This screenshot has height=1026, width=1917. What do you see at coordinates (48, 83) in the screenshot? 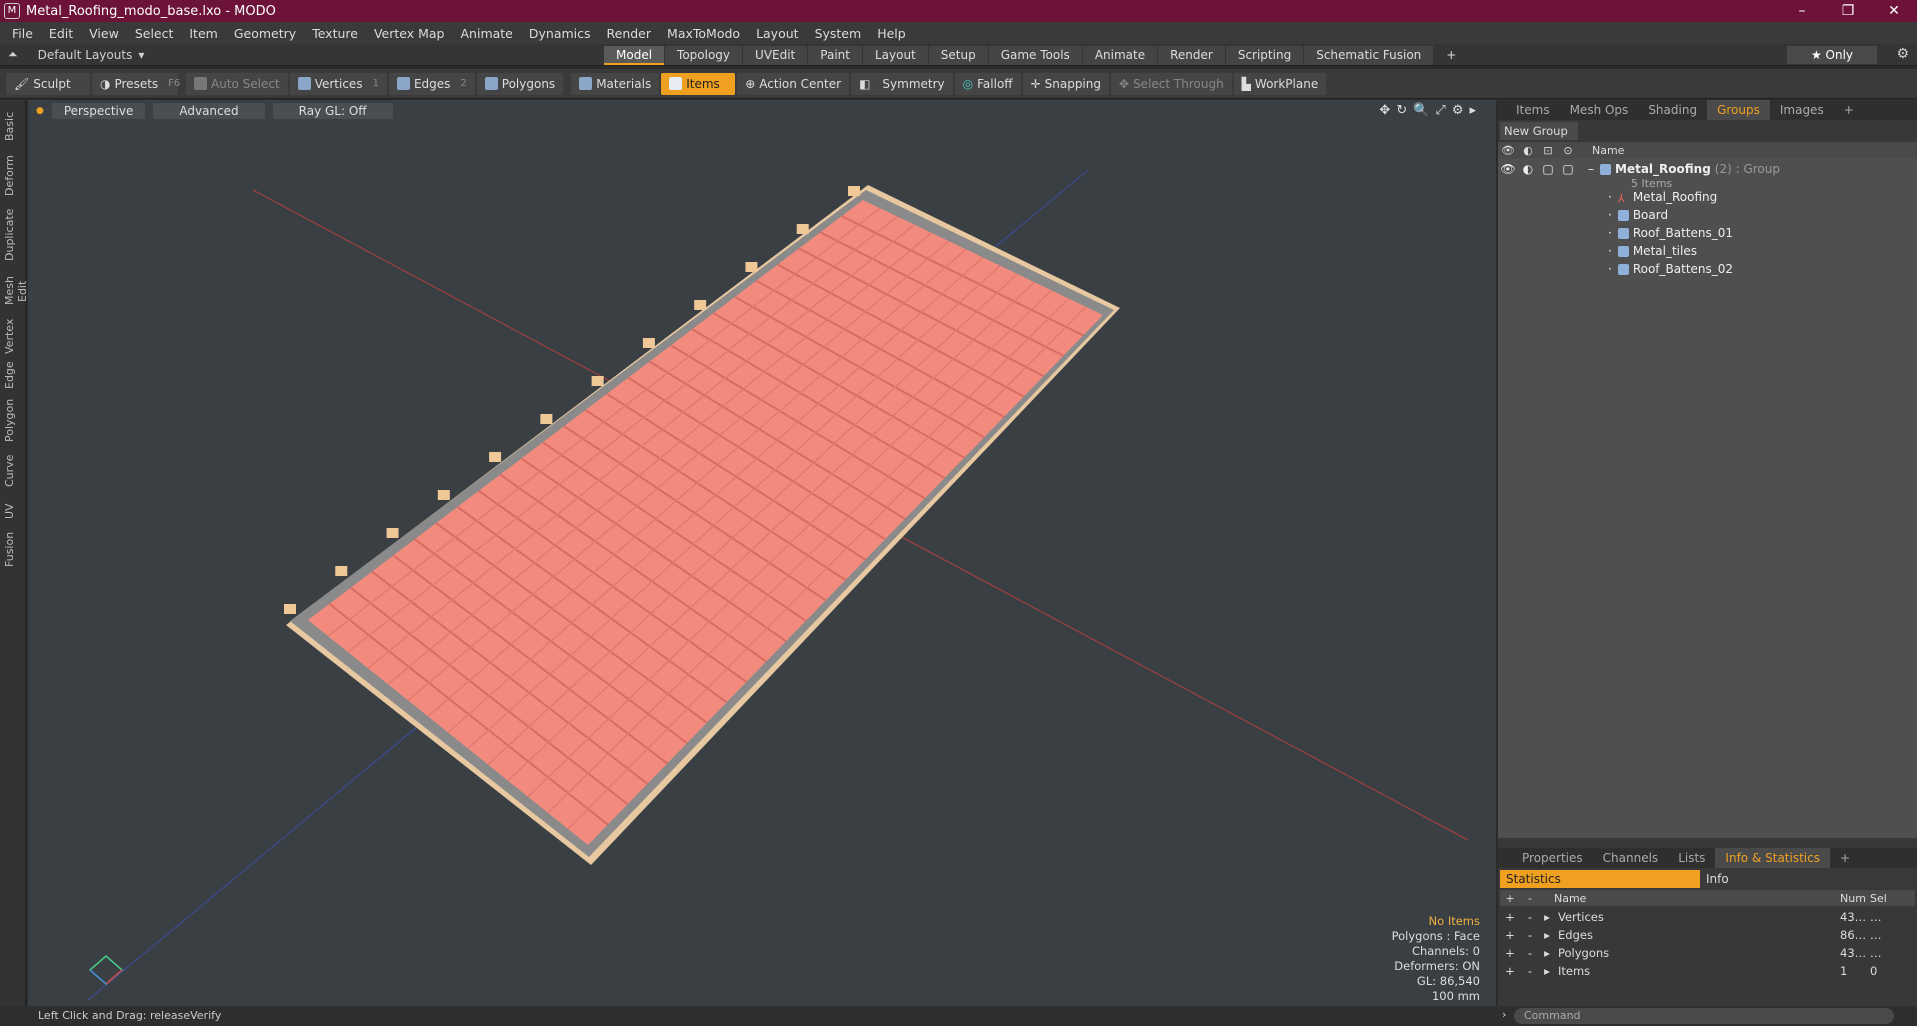
I see `sculpt-button: 🖌 Sculpt` at bounding box center [48, 83].